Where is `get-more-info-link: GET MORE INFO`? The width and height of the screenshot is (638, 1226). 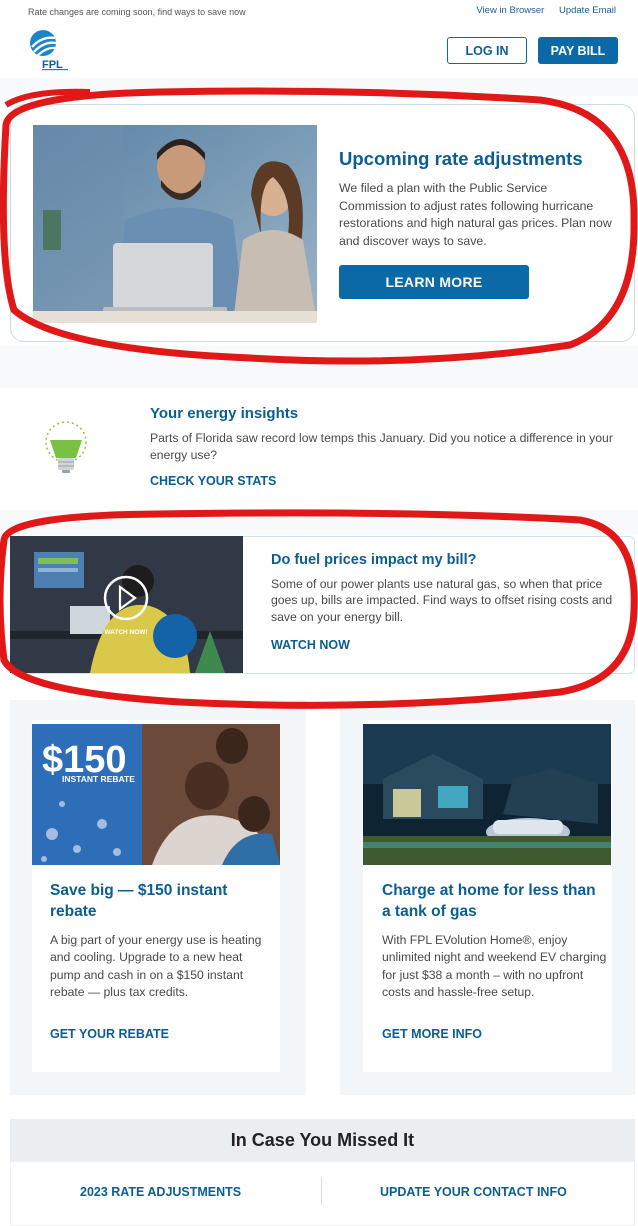
get-more-info-link: GET MORE INFO is located at coordinates (432, 1034).